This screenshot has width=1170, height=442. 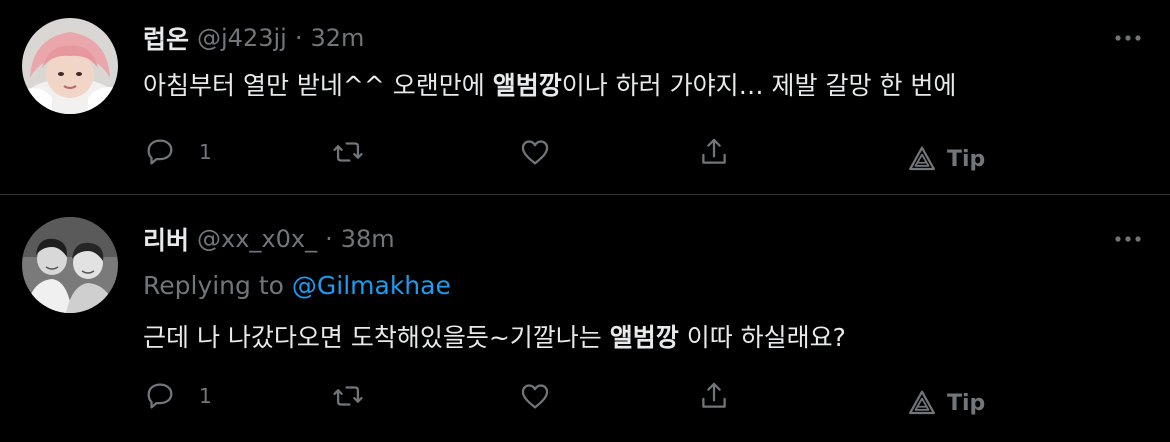 What do you see at coordinates (368, 239) in the screenshot?
I see `timestamp: 38m` at bounding box center [368, 239].